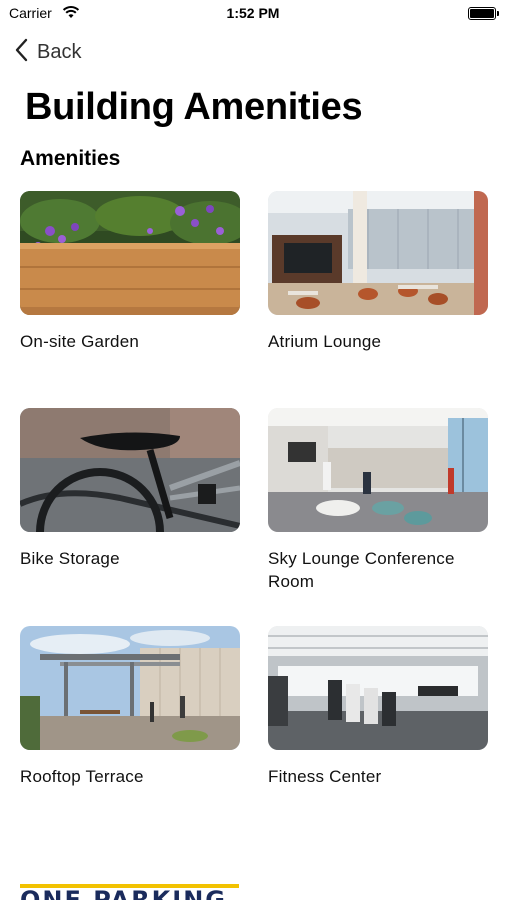 This screenshot has height=900, width=506. I want to click on amenity-card-atrium: Atrium Lounge, so click(378, 272).